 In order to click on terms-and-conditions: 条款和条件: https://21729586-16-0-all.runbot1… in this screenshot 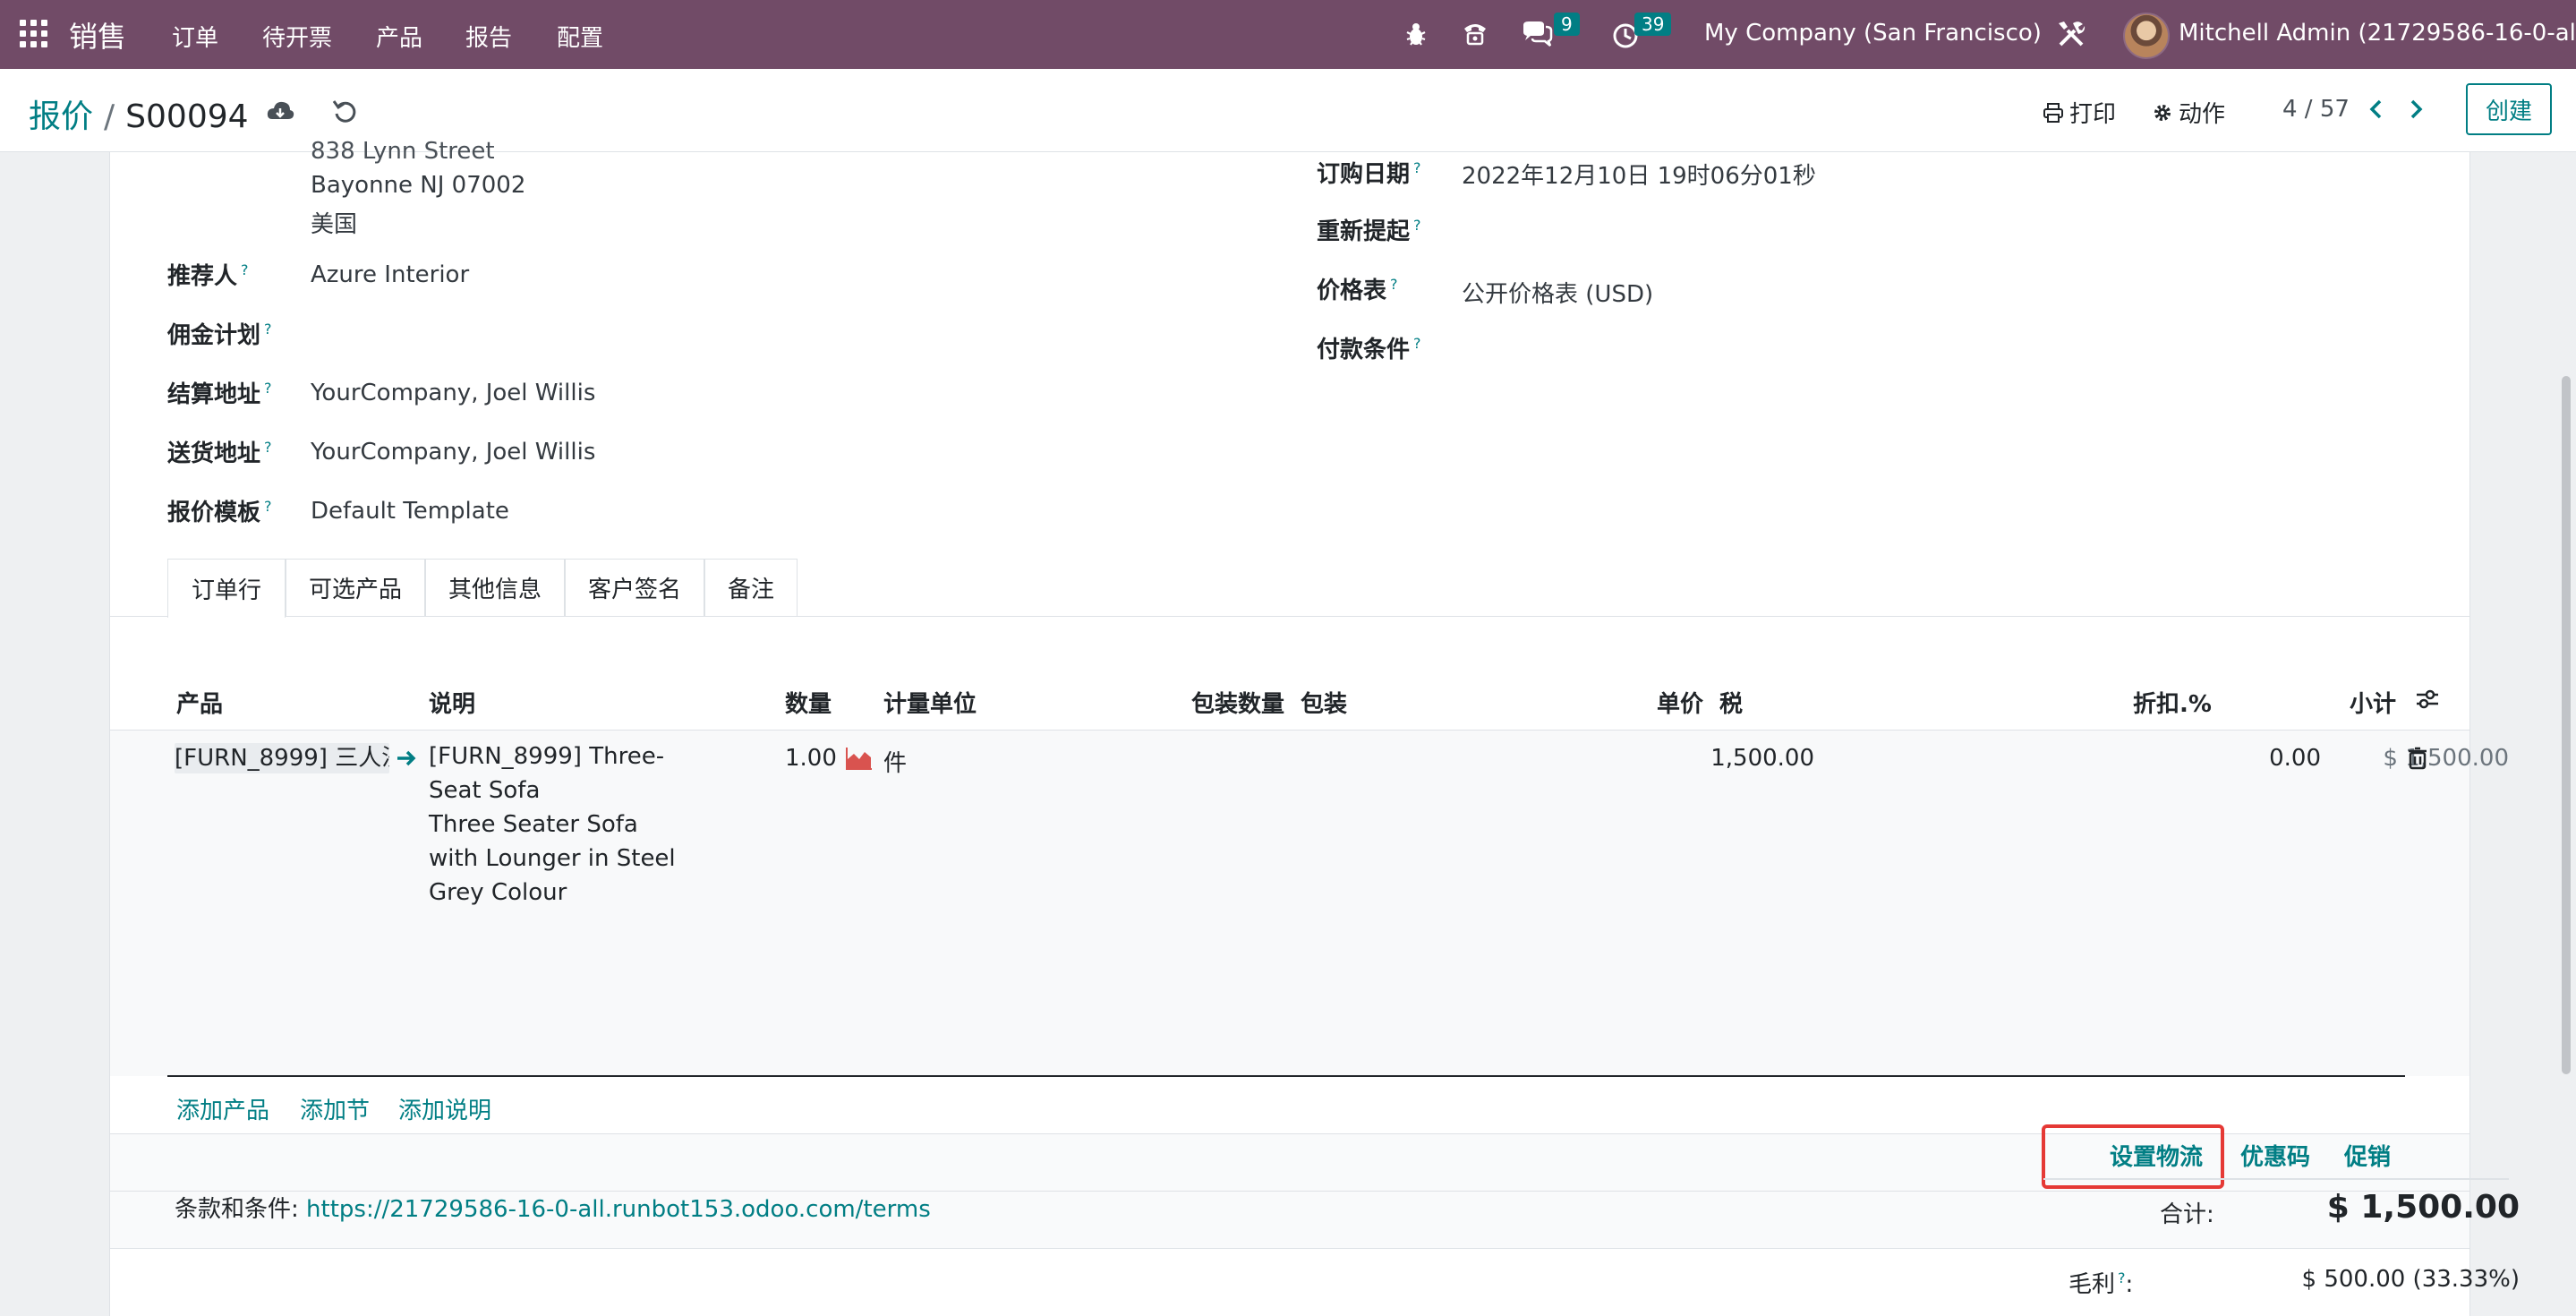, I will do `click(553, 1207)`.